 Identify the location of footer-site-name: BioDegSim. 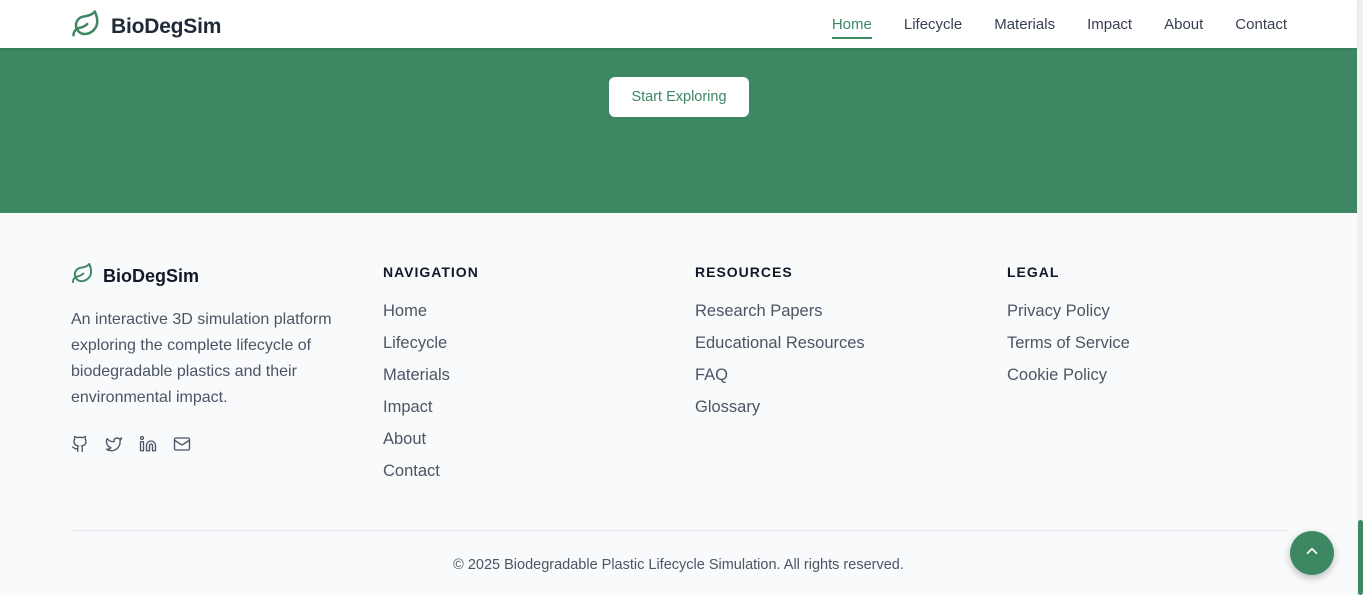
(151, 275).